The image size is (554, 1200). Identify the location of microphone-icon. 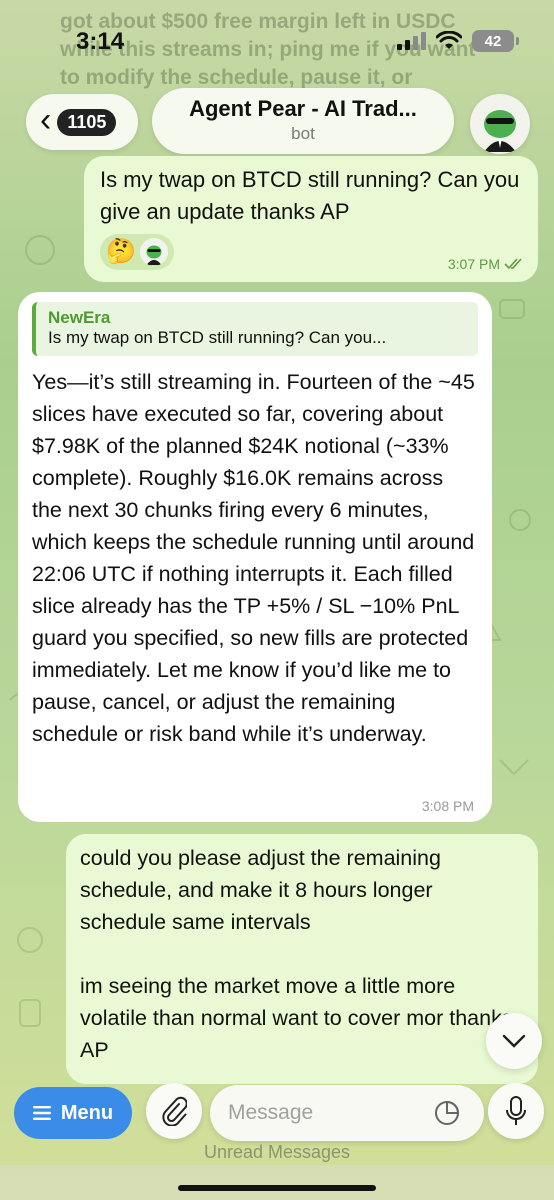
(516, 1110).